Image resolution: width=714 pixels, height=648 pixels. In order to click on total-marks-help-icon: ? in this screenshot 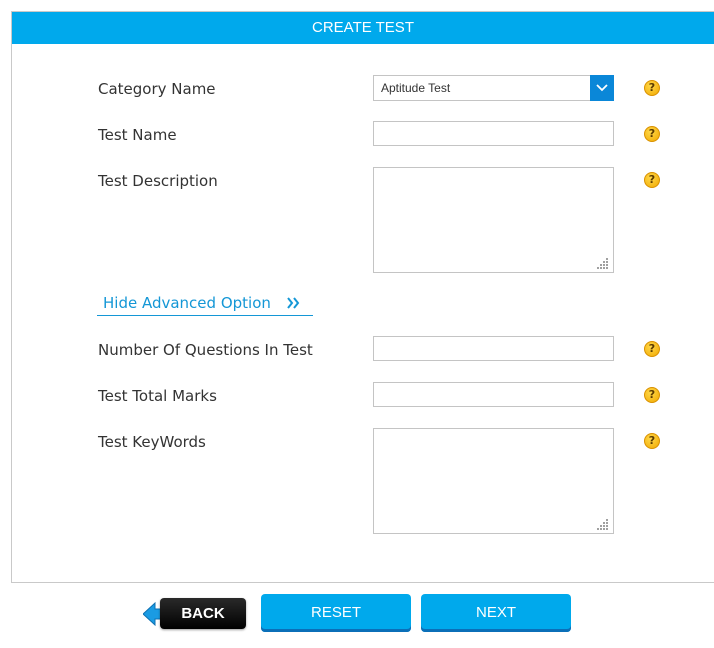, I will do `click(652, 395)`.